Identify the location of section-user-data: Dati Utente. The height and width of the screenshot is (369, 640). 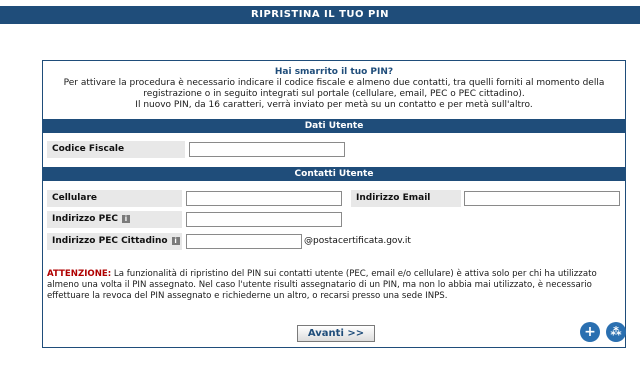
(334, 126).